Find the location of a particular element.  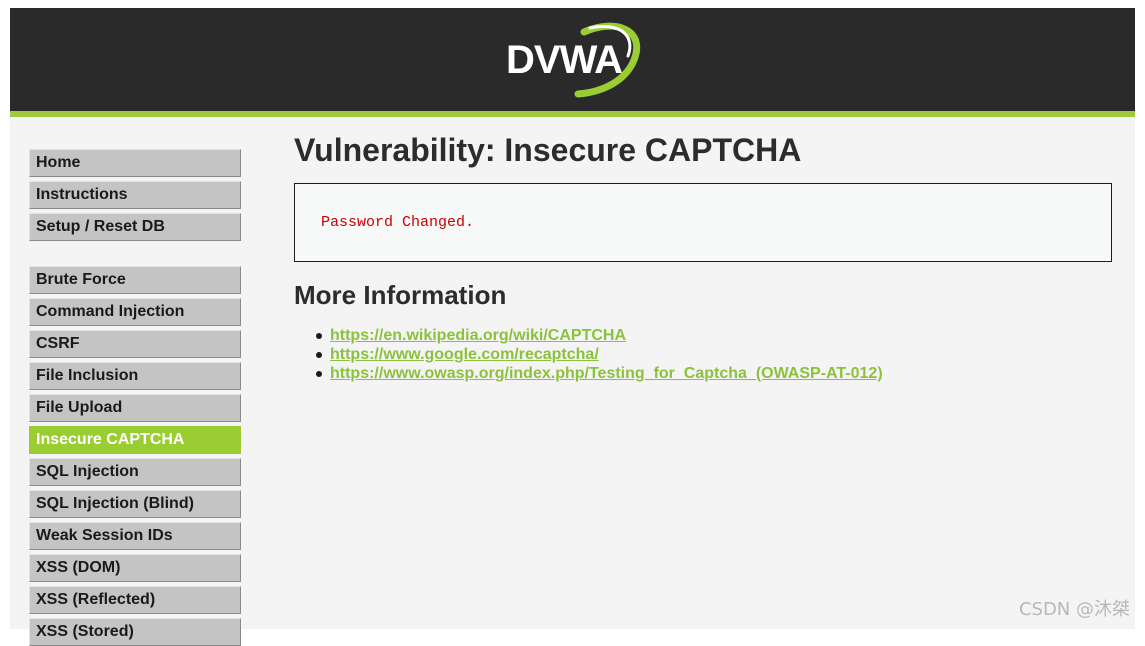

sidebar-item-xss-stored: XSS (Stored) is located at coordinates (135, 632).